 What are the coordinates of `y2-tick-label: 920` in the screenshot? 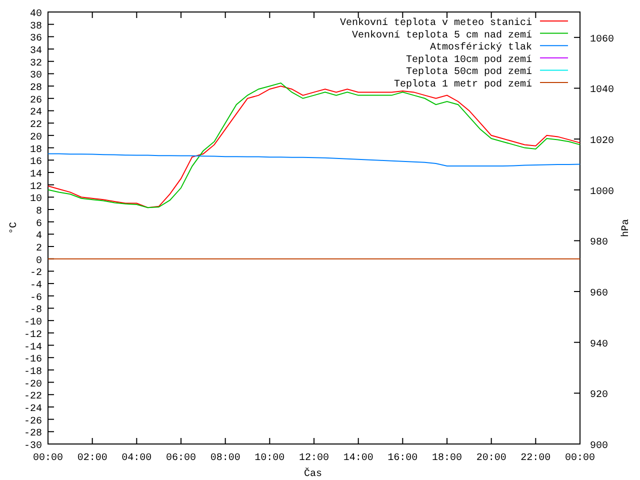 It's located at (599, 396).